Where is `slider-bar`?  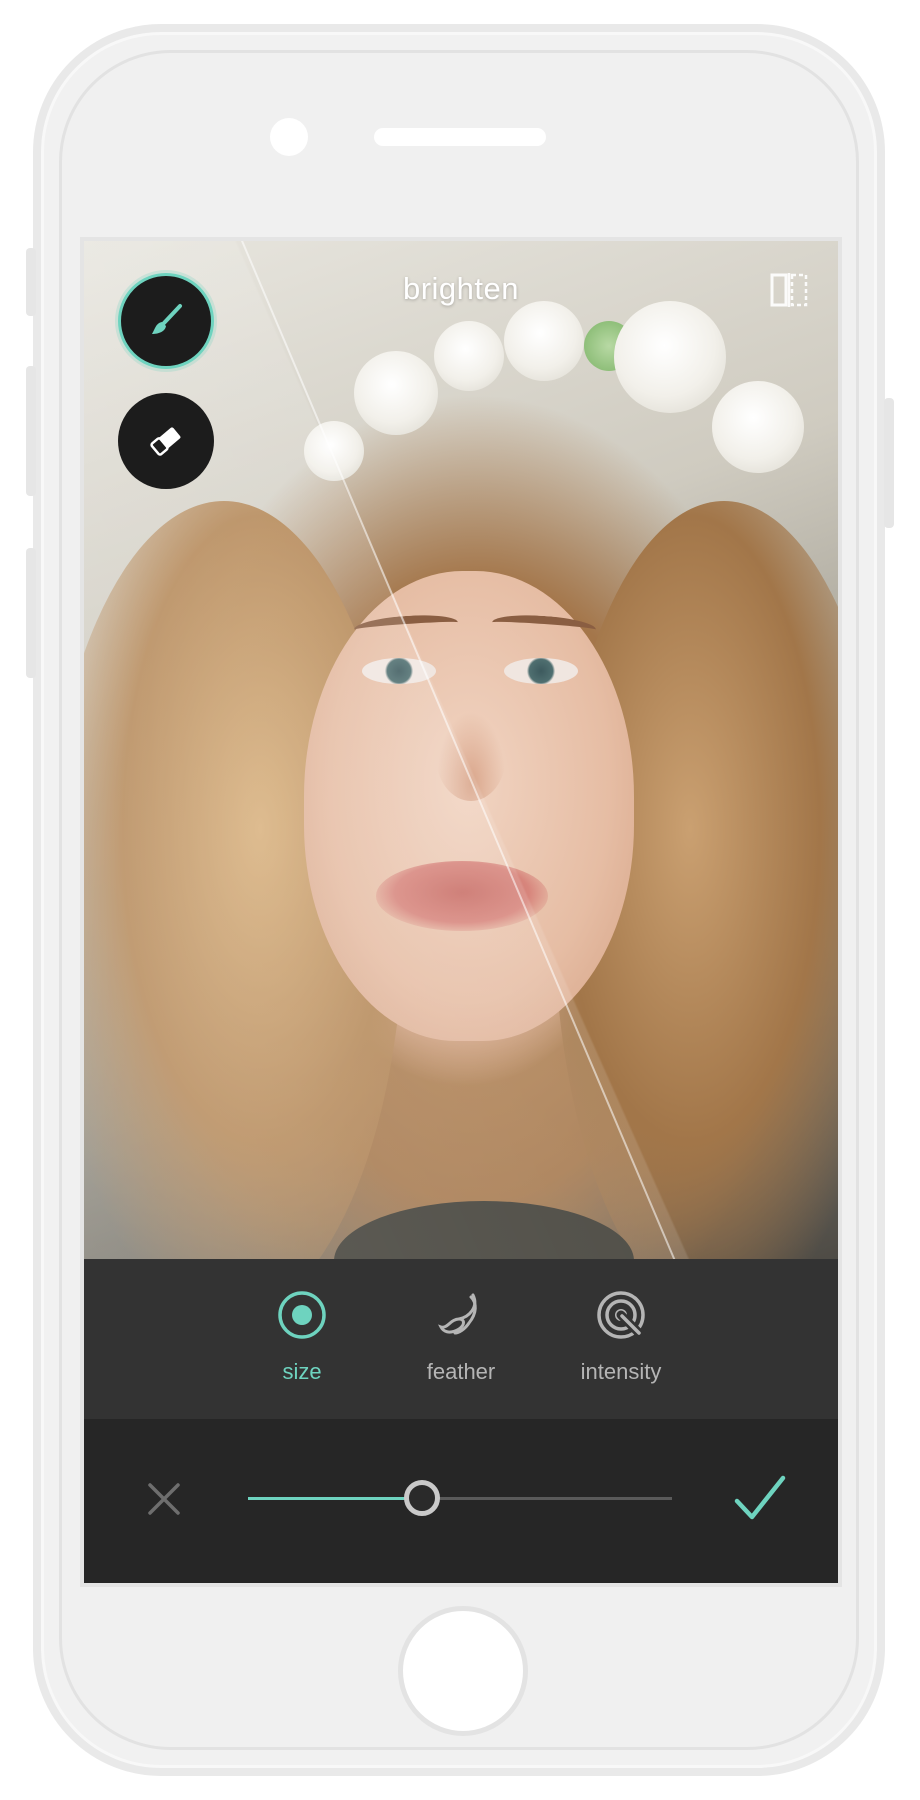
slider-bar is located at coordinates (461, 1501).